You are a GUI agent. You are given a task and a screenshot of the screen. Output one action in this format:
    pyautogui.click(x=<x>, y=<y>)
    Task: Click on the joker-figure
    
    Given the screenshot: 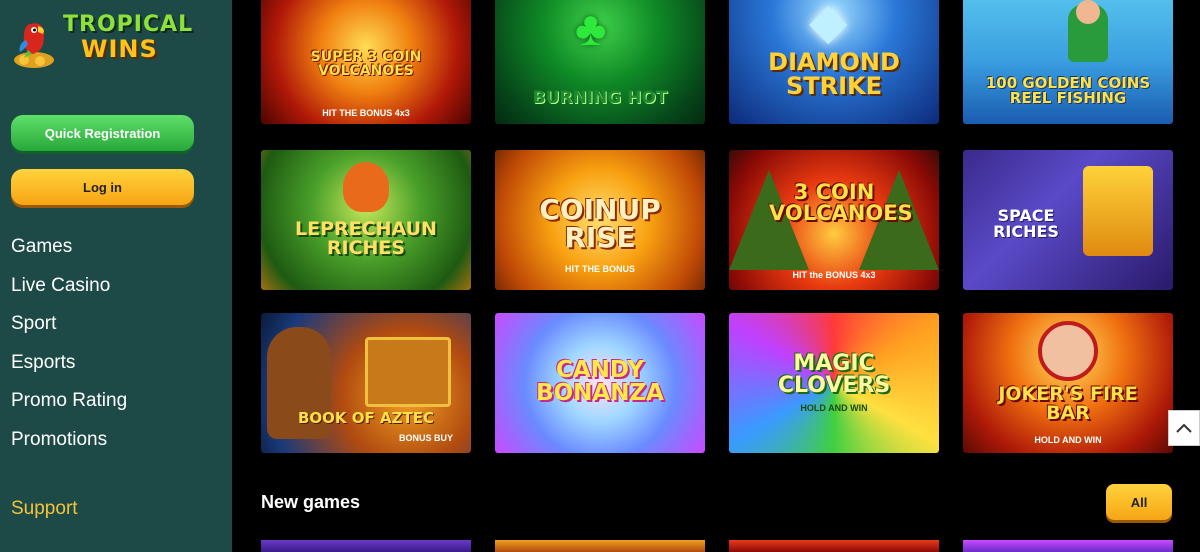 What is the action you would take?
    pyautogui.click(x=1068, y=351)
    